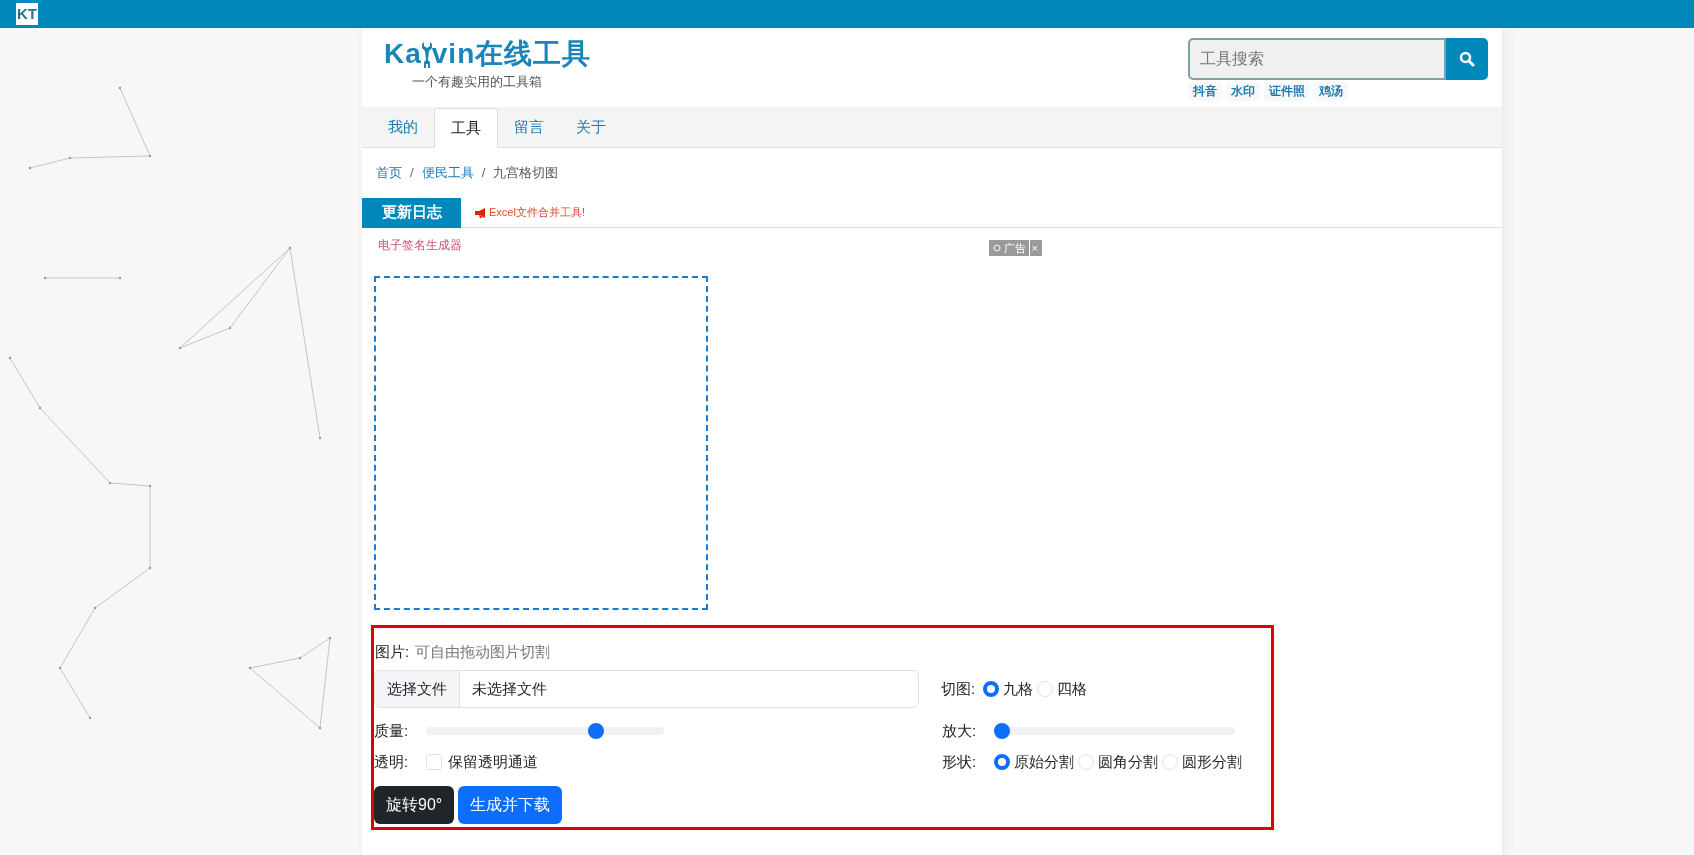  Describe the element at coordinates (414, 805) in the screenshot. I see `rotate-button: 旋转90°` at that location.